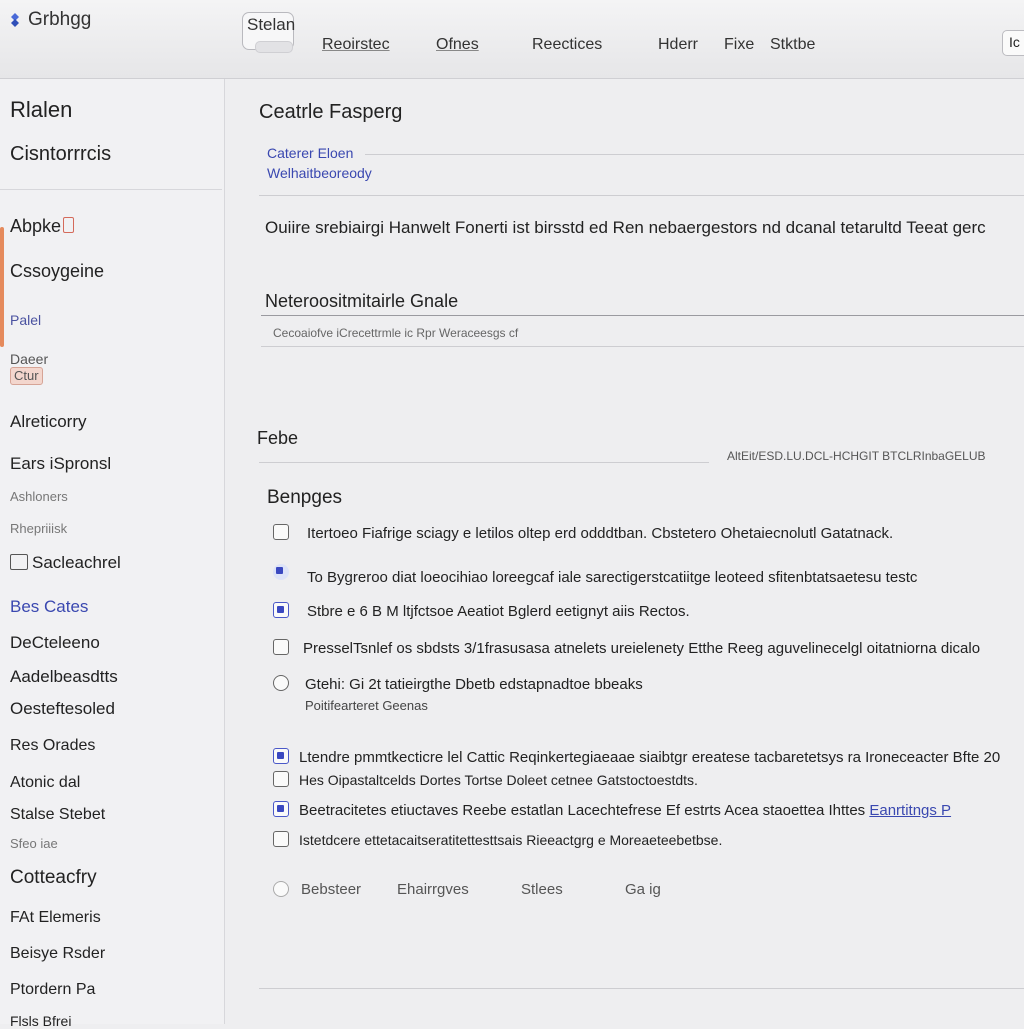  What do you see at coordinates (57, 271) in the screenshot?
I see `sidebar-item-2: Cssoygeine` at bounding box center [57, 271].